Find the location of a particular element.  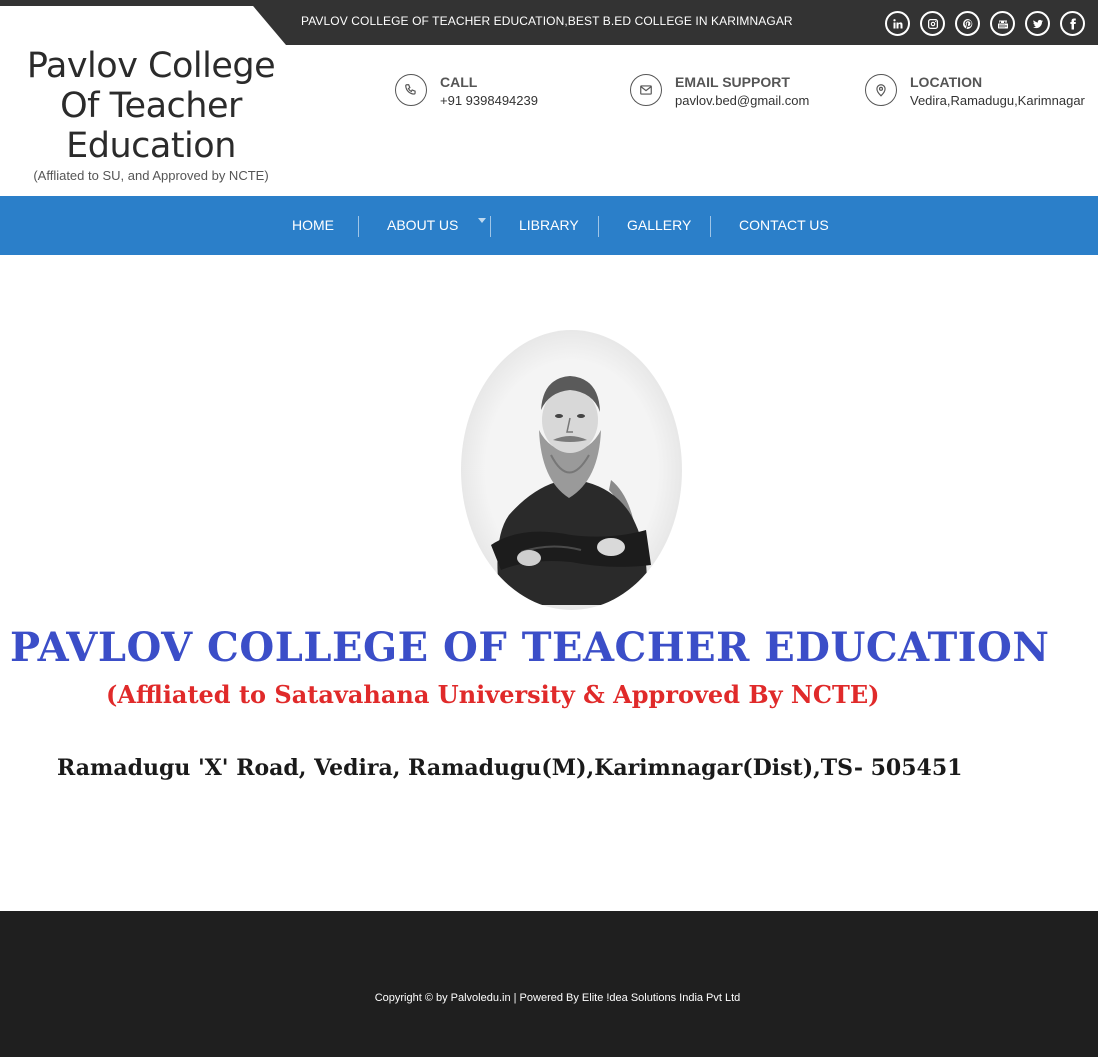

linkedin-icon is located at coordinates (897, 23).